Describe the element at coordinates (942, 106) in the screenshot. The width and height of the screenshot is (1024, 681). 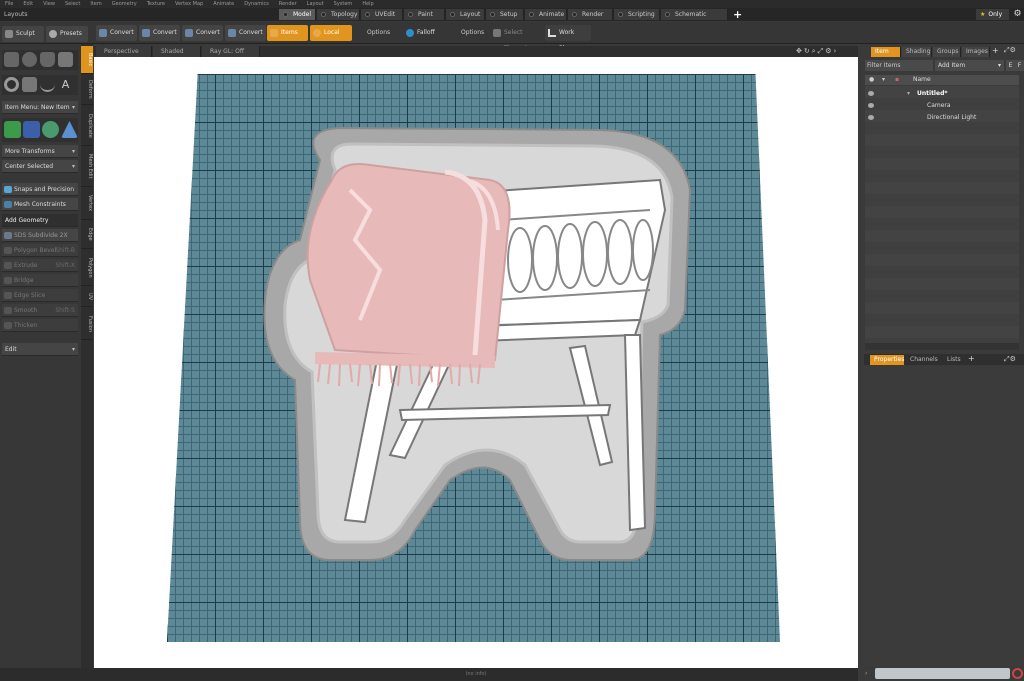
I see `tree-item-camera: Camera` at that location.